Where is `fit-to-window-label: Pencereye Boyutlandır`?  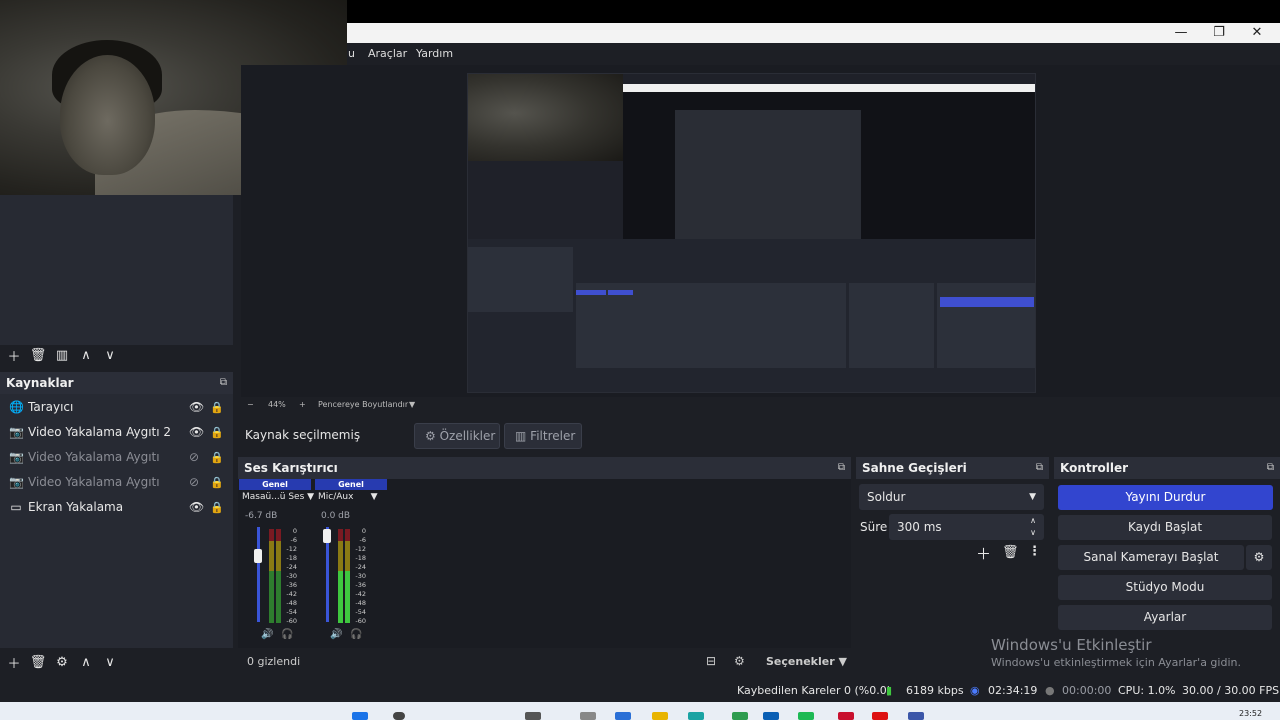
fit-to-window-label: Pencereye Boyutlandır is located at coordinates (363, 404).